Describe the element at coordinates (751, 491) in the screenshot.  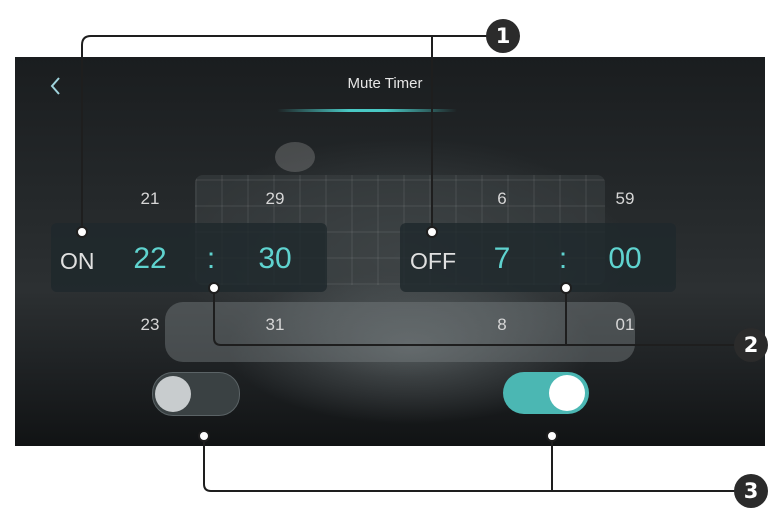
I see `callout-badge-3: 3` at that location.